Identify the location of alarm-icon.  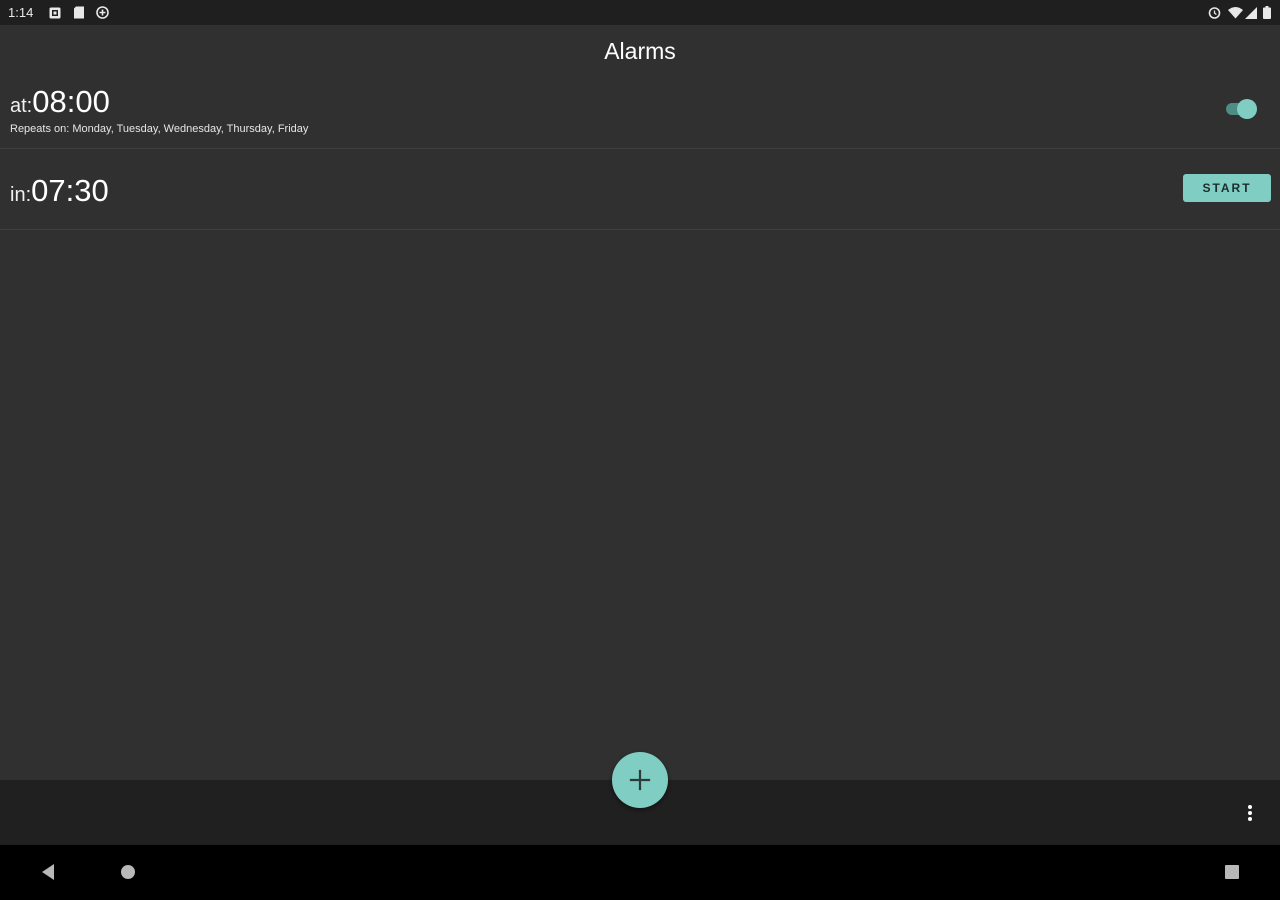
(1214, 15).